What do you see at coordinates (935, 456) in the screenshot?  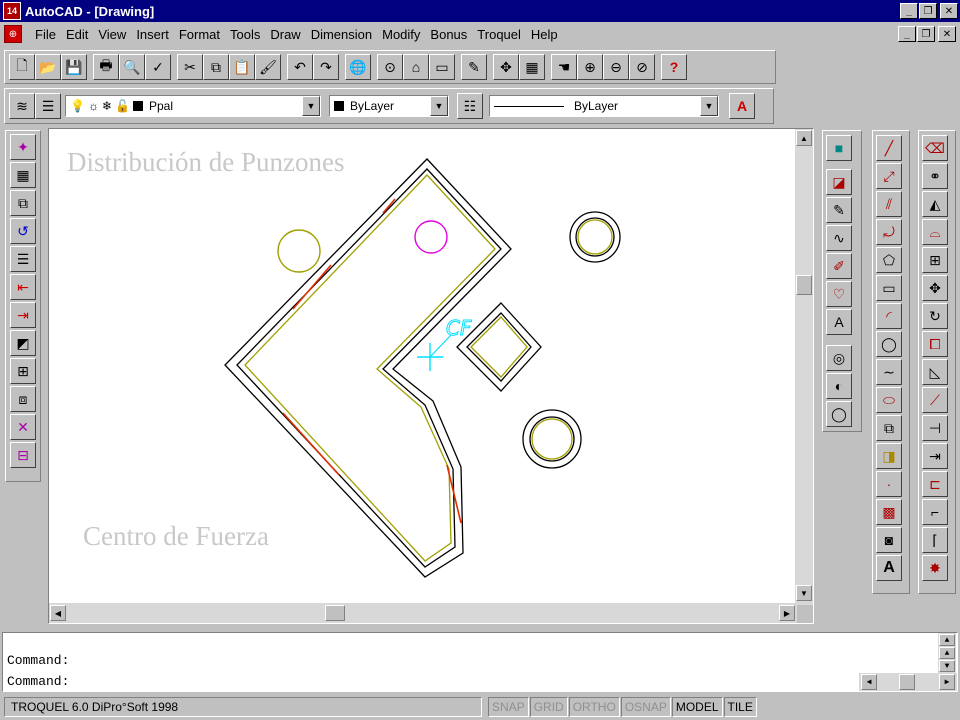 I see `extend-icon: ⇥` at bounding box center [935, 456].